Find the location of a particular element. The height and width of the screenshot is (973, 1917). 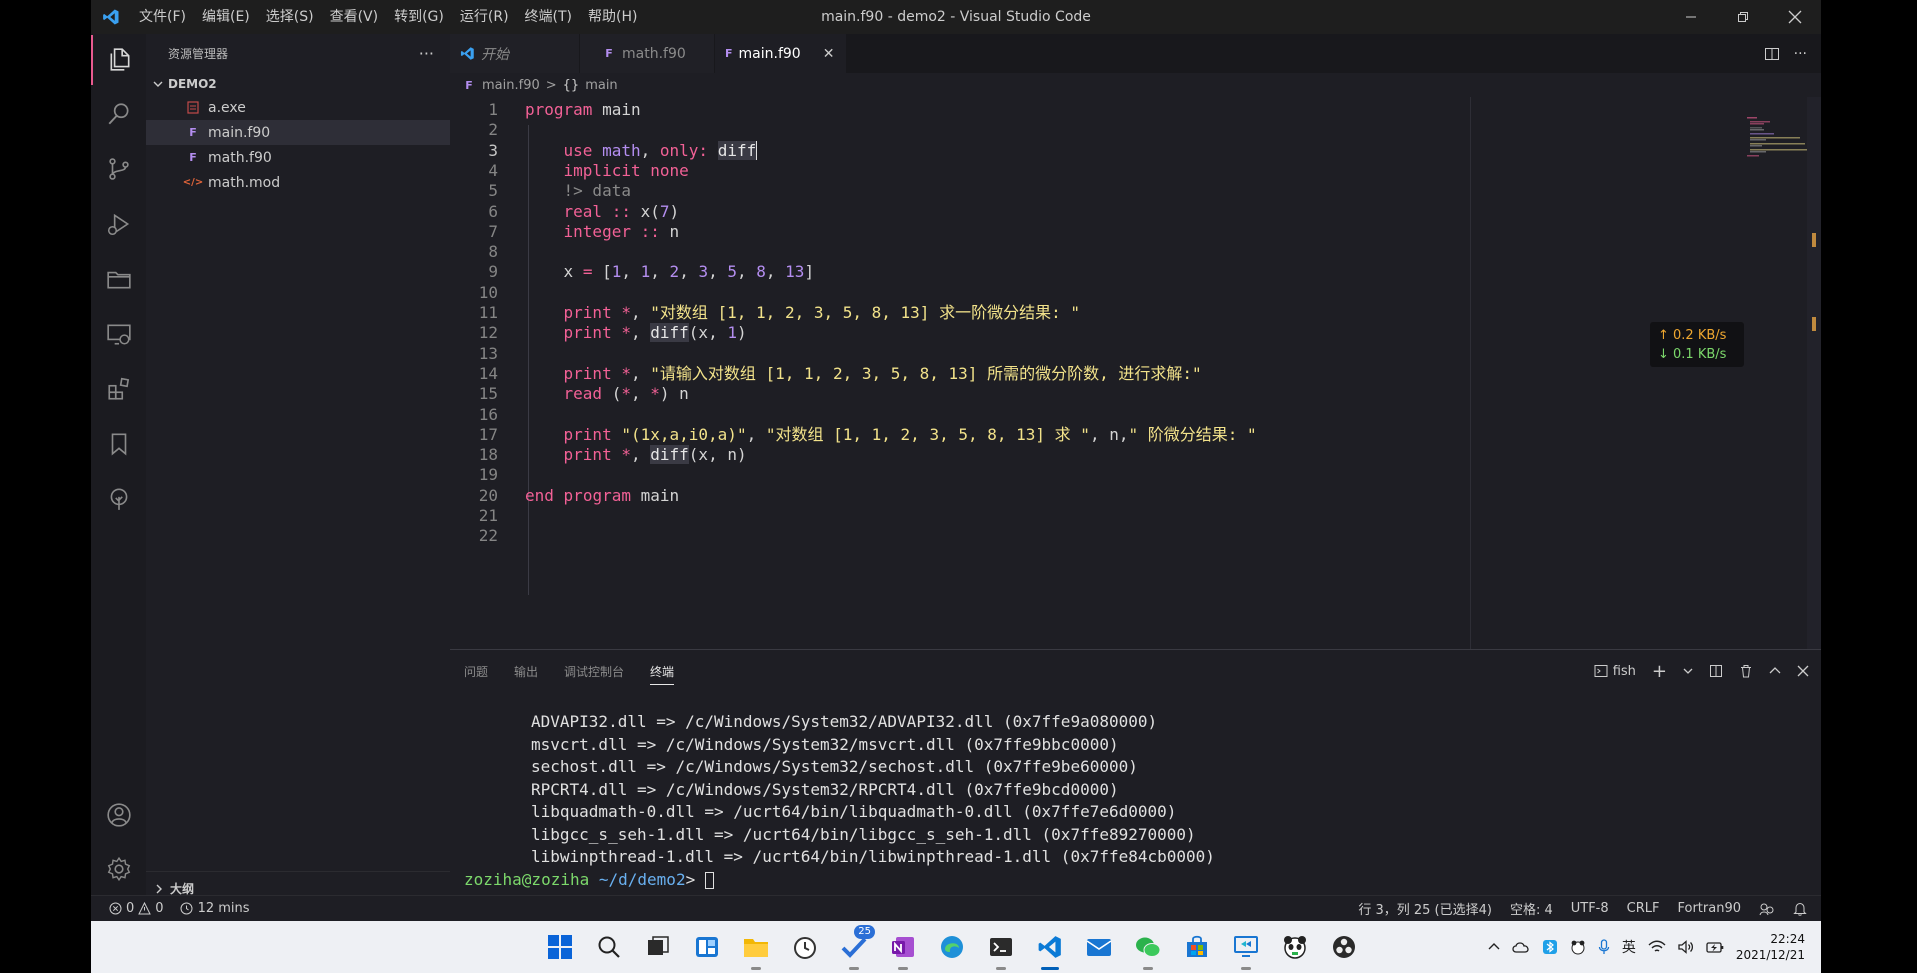

trash-icon is located at coordinates (1746, 671).